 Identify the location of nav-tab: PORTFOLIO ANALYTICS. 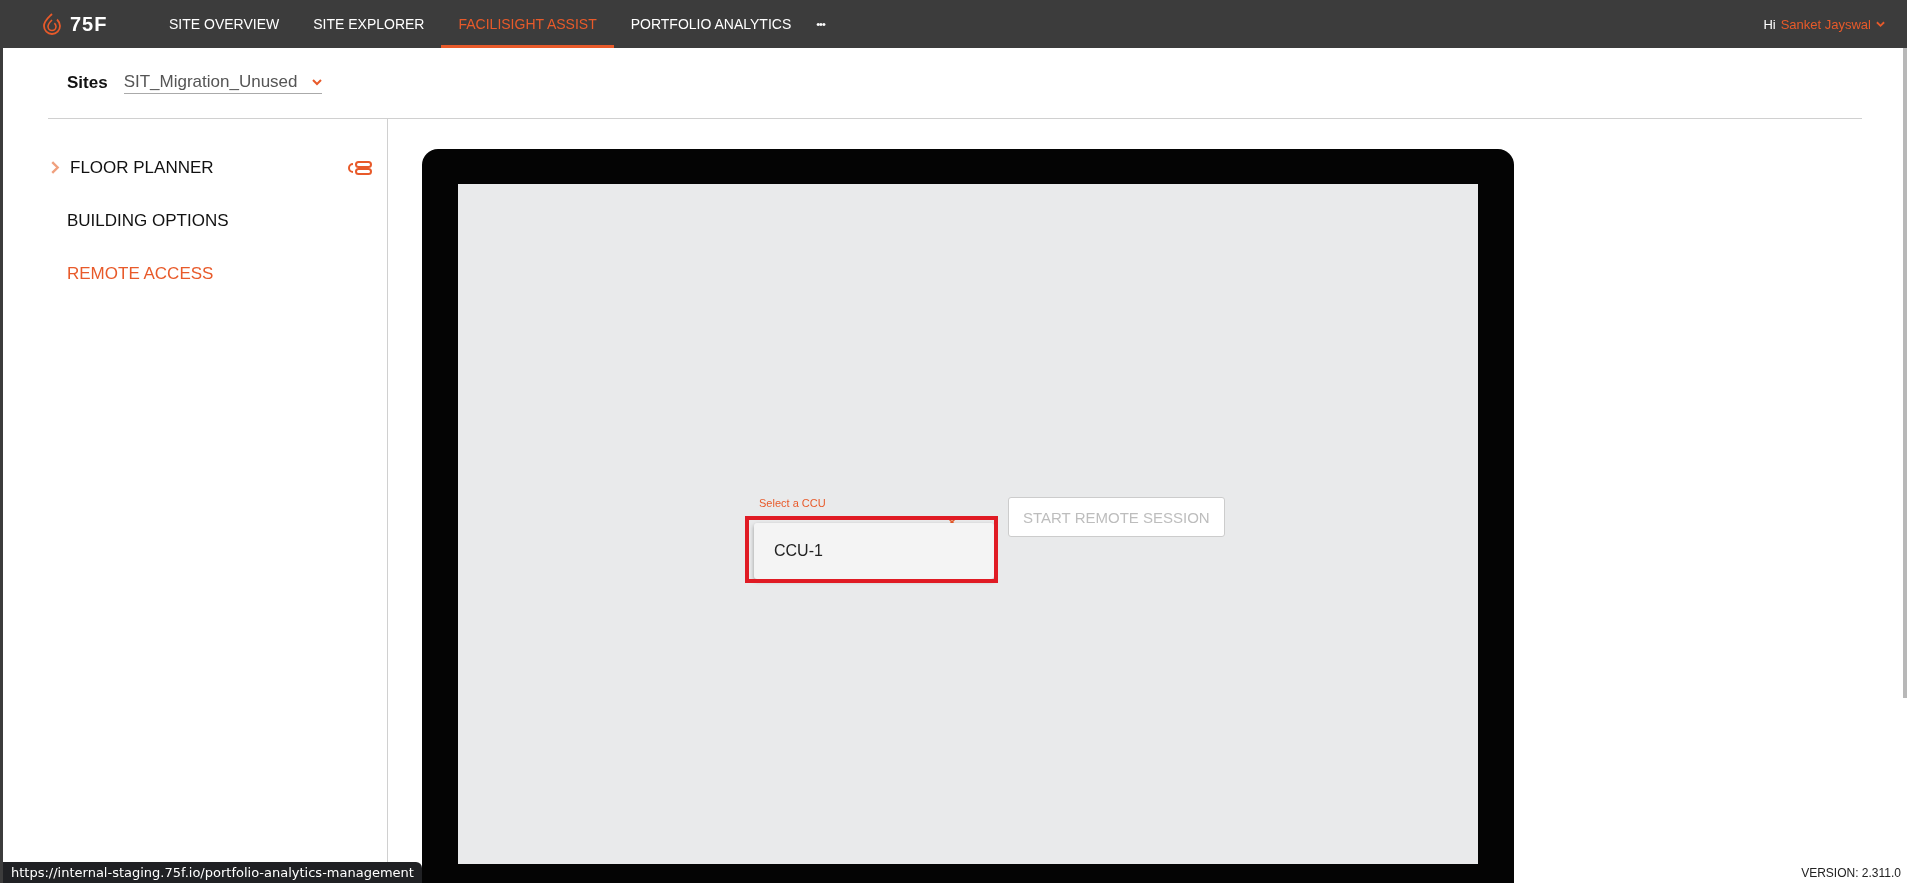
(711, 24).